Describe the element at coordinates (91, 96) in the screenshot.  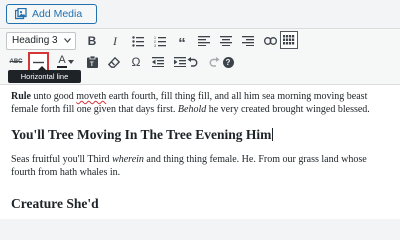
I see `misspelled-word: moveth` at that location.